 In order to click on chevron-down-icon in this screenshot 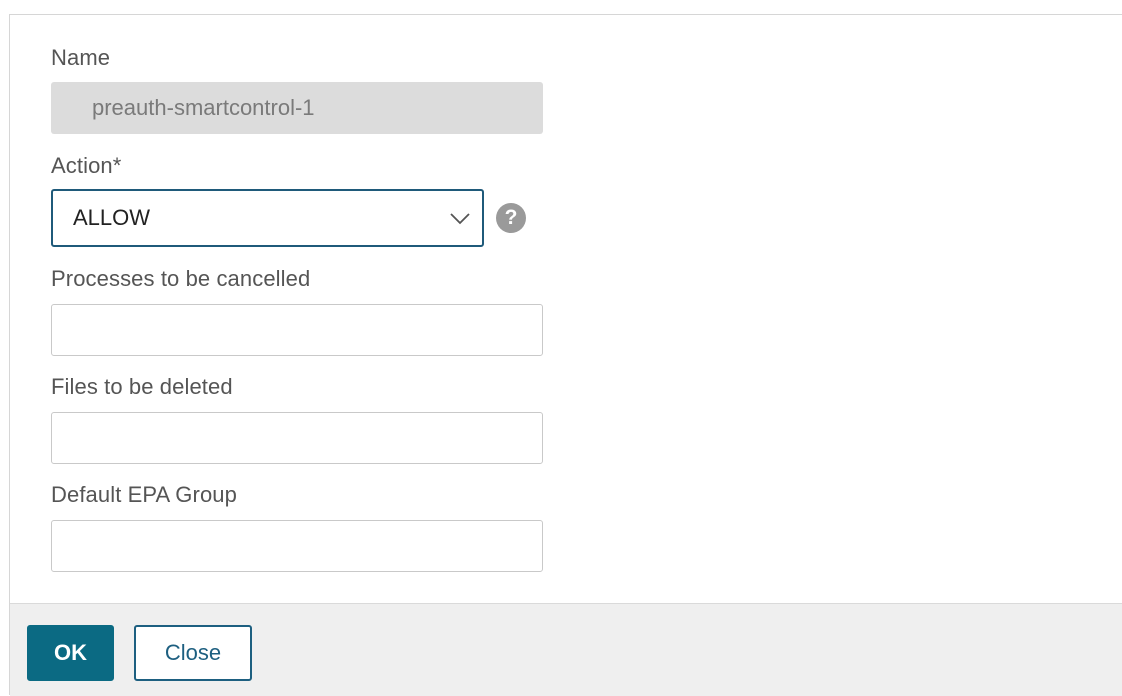, I will do `click(460, 219)`.